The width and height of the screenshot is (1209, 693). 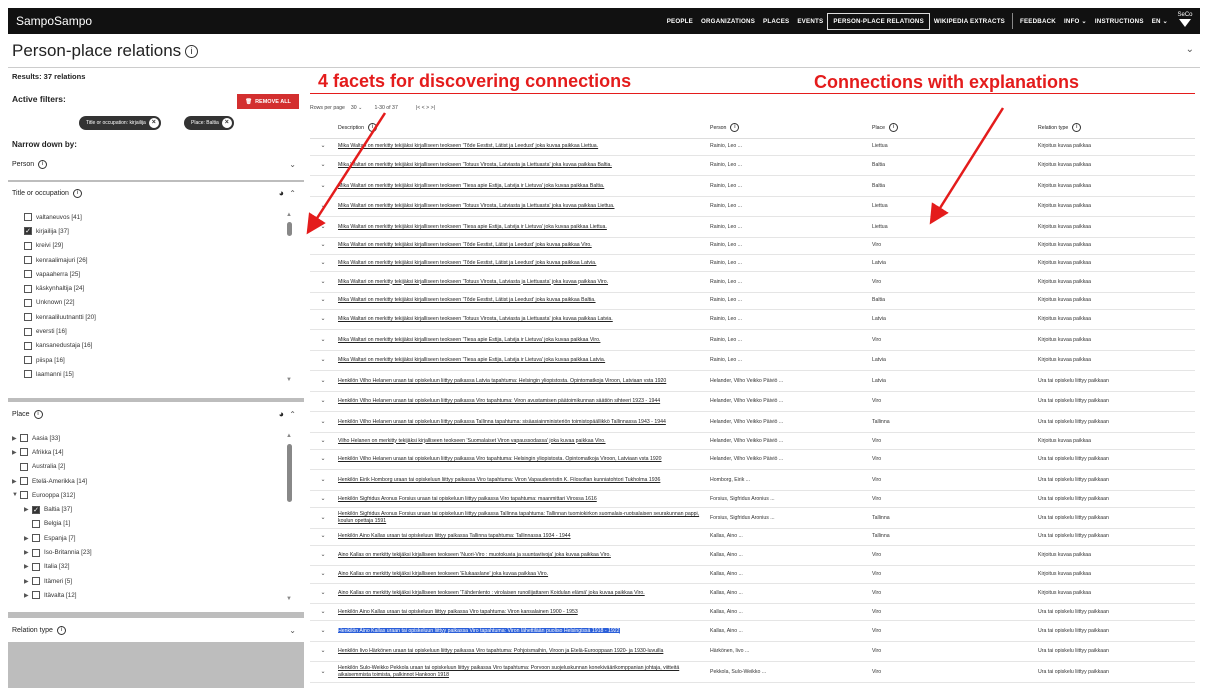 I want to click on caret-down-icon: ▼, so click(x=16, y=495).